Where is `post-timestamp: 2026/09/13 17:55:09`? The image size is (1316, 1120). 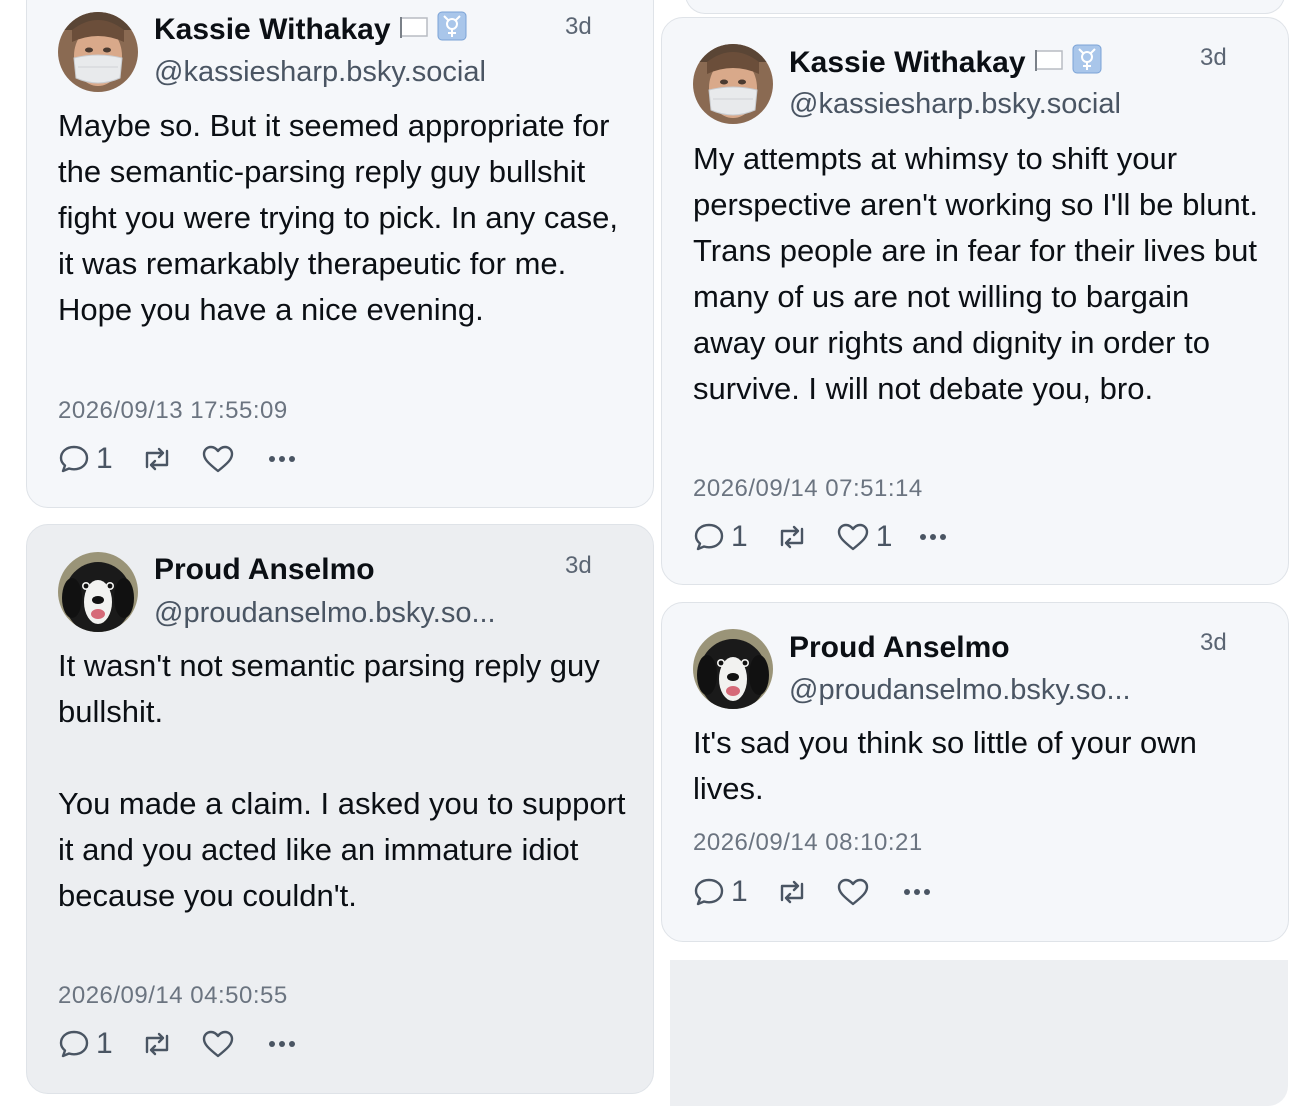
post-timestamp: 2026/09/13 17:55:09 is located at coordinates (173, 410).